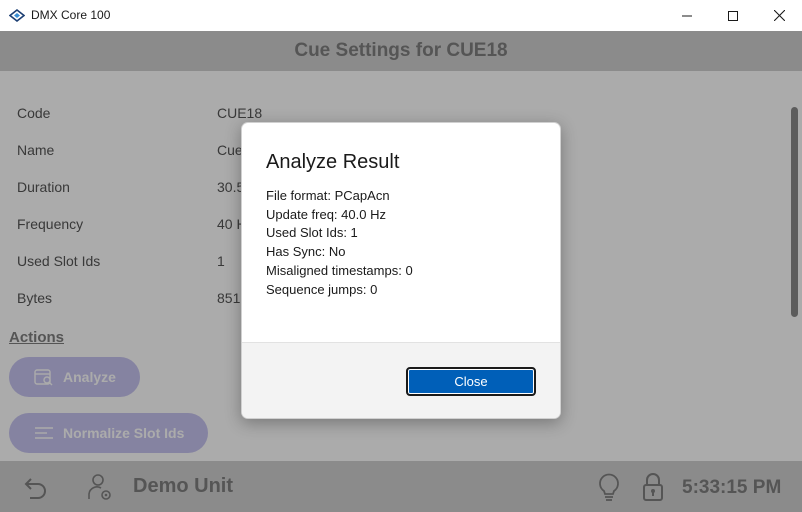  What do you see at coordinates (339, 270) in the screenshot?
I see `result-line: Misaligned timestamps: 0` at bounding box center [339, 270].